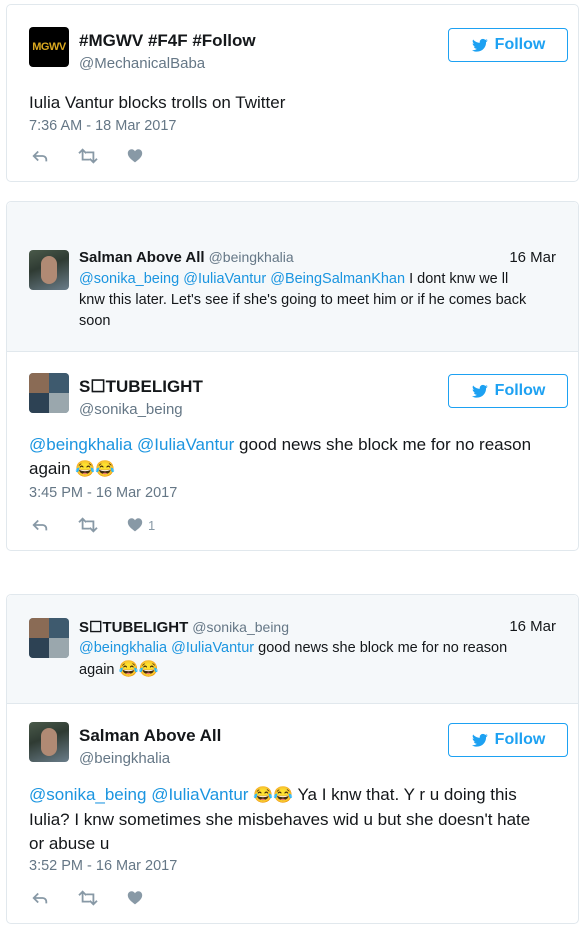 The width and height of the screenshot is (585, 933). I want to click on tweet-actions: 1, so click(107, 525).